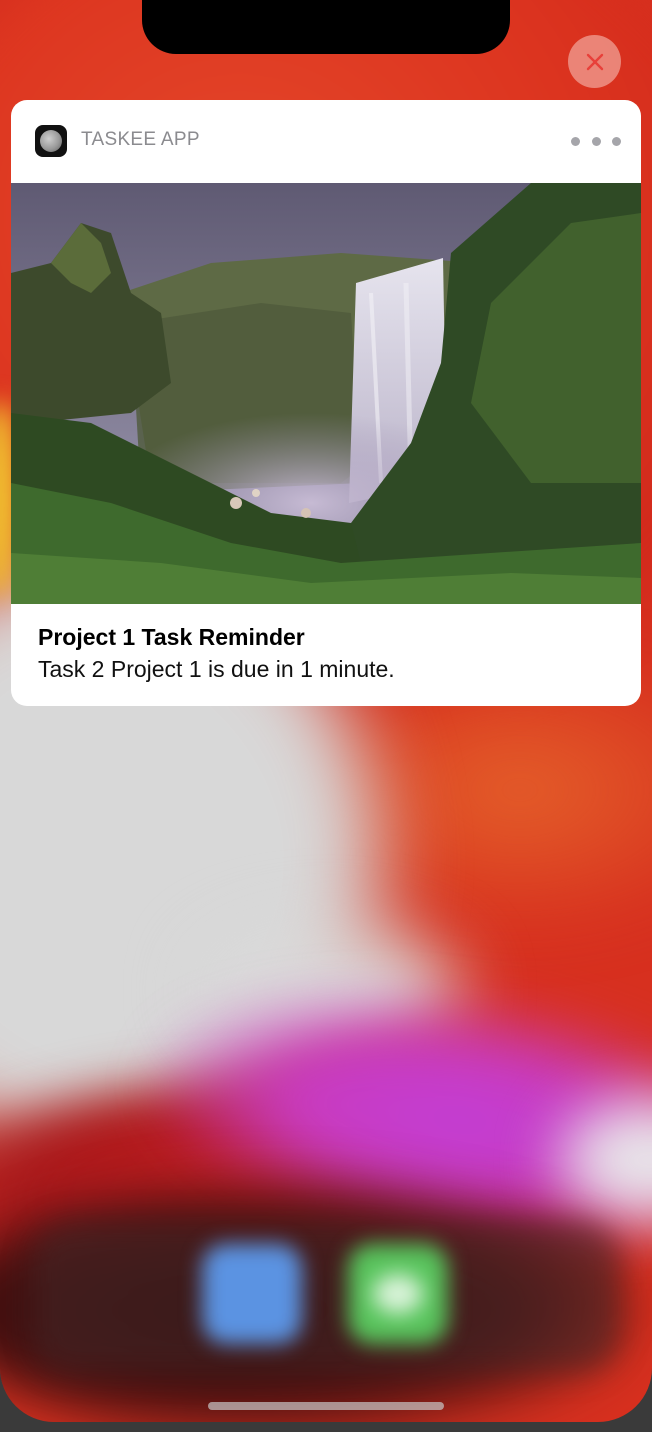 The width and height of the screenshot is (652, 1432). What do you see at coordinates (171, 637) in the screenshot?
I see `notification-title: Project 1 Task Reminder` at bounding box center [171, 637].